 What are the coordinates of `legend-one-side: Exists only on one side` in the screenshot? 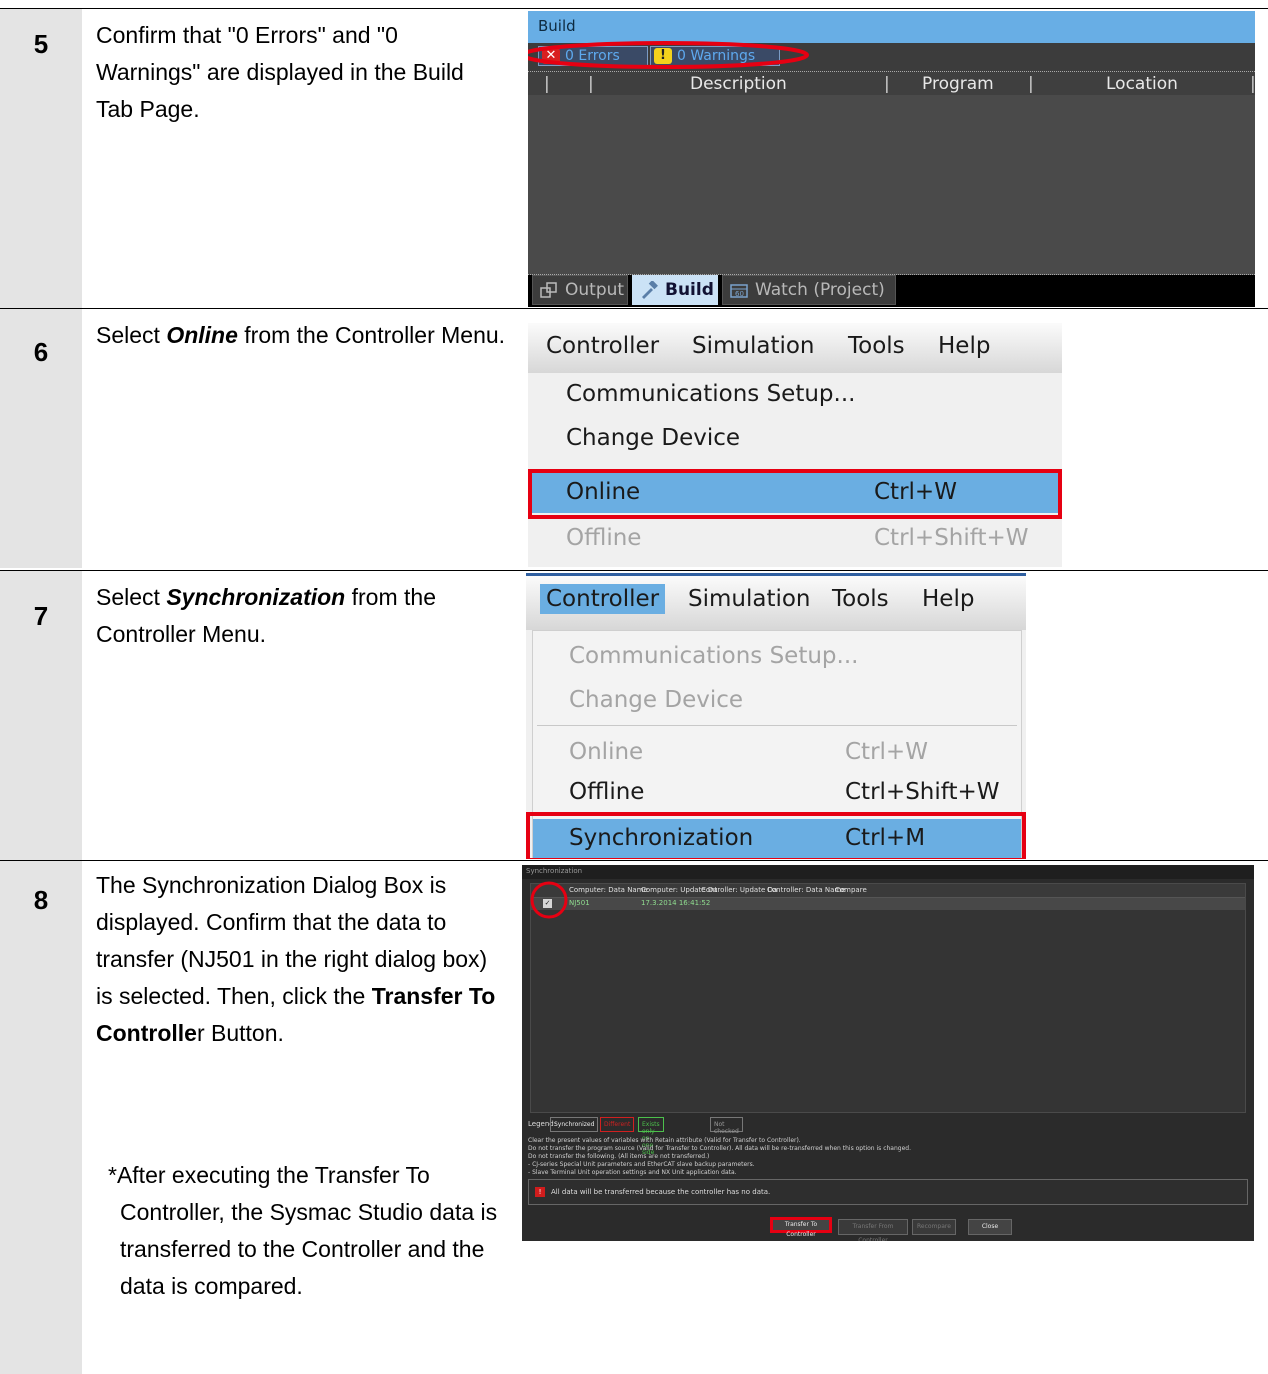 It's located at (651, 1136).